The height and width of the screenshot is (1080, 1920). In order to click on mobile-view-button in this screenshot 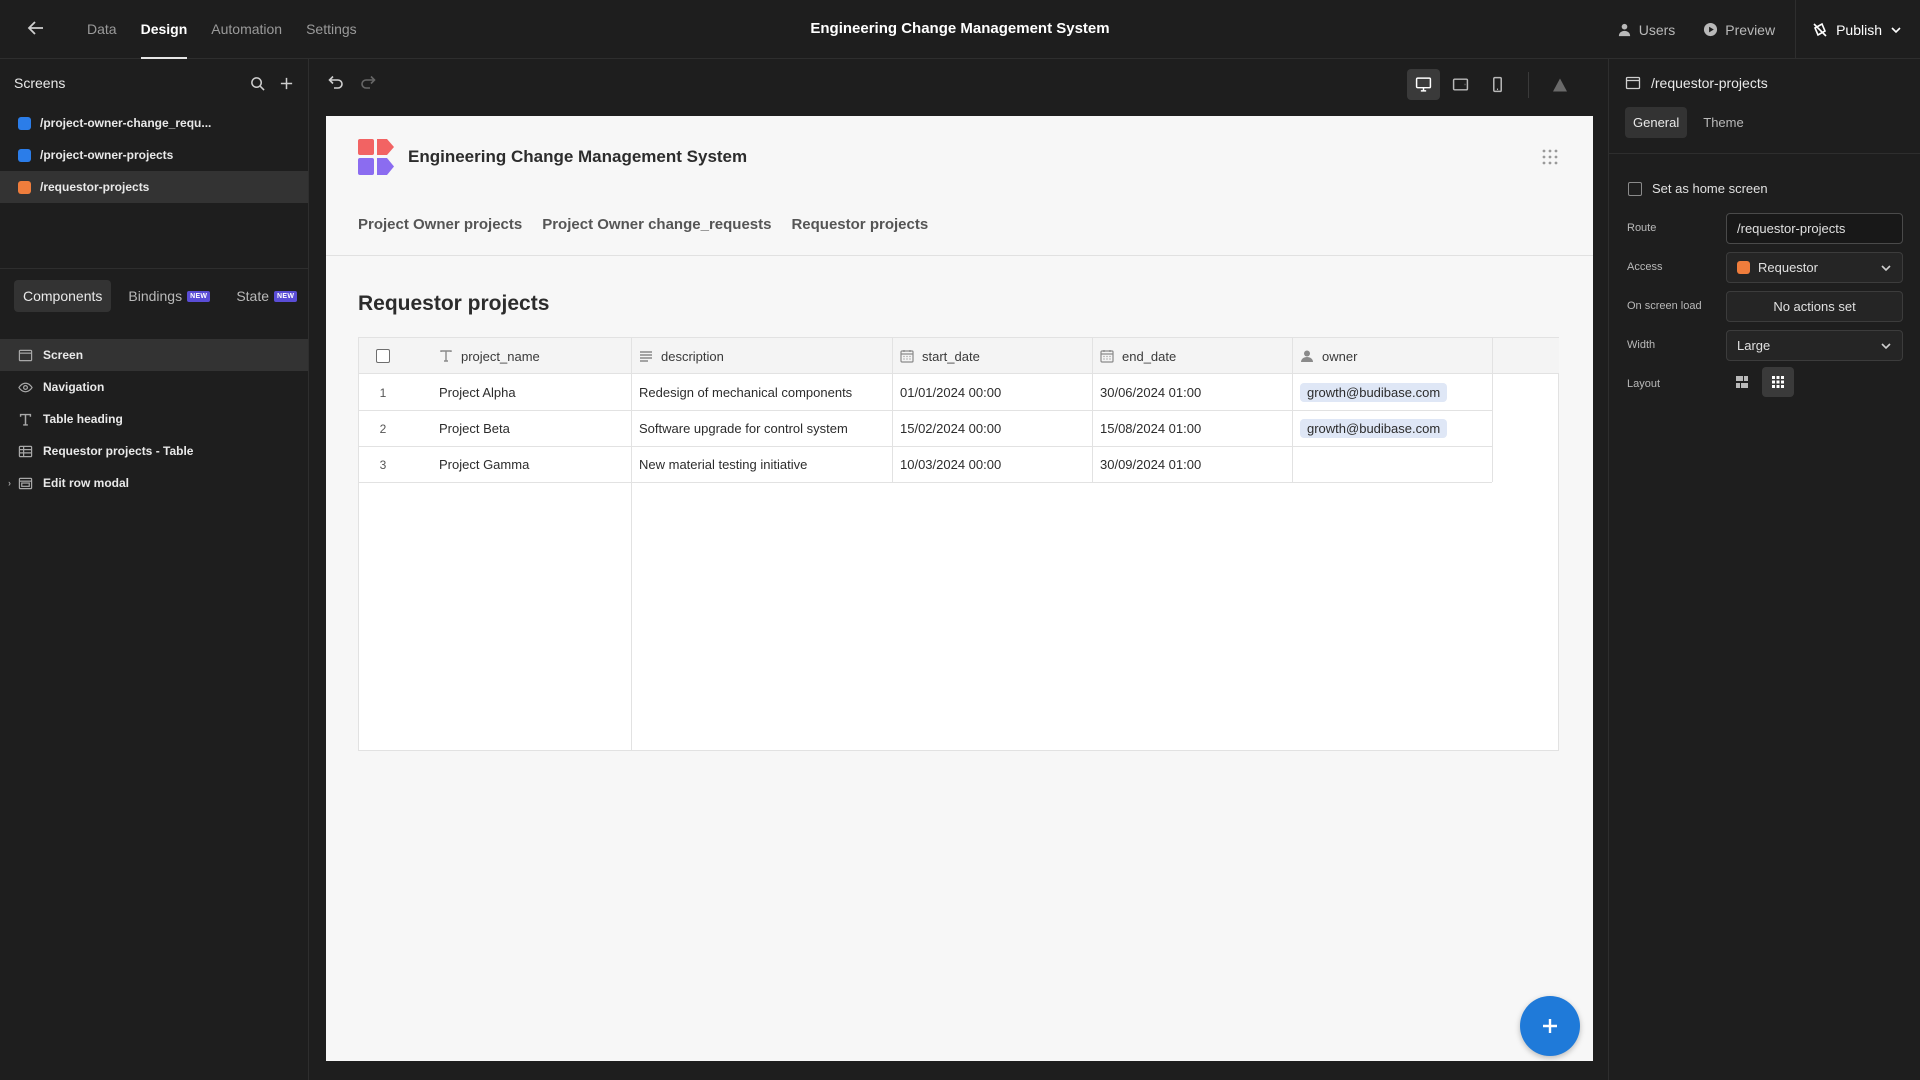, I will do `click(1497, 84)`.